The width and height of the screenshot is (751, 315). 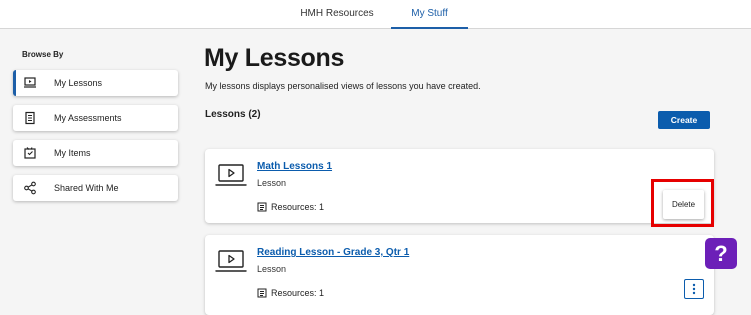 What do you see at coordinates (682, 203) in the screenshot?
I see `highlight-box` at bounding box center [682, 203].